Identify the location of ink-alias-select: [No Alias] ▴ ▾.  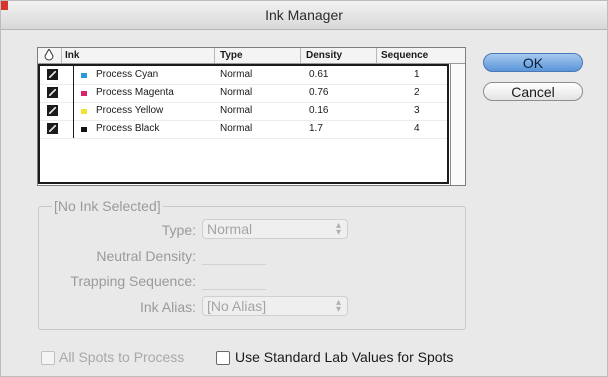
(275, 306).